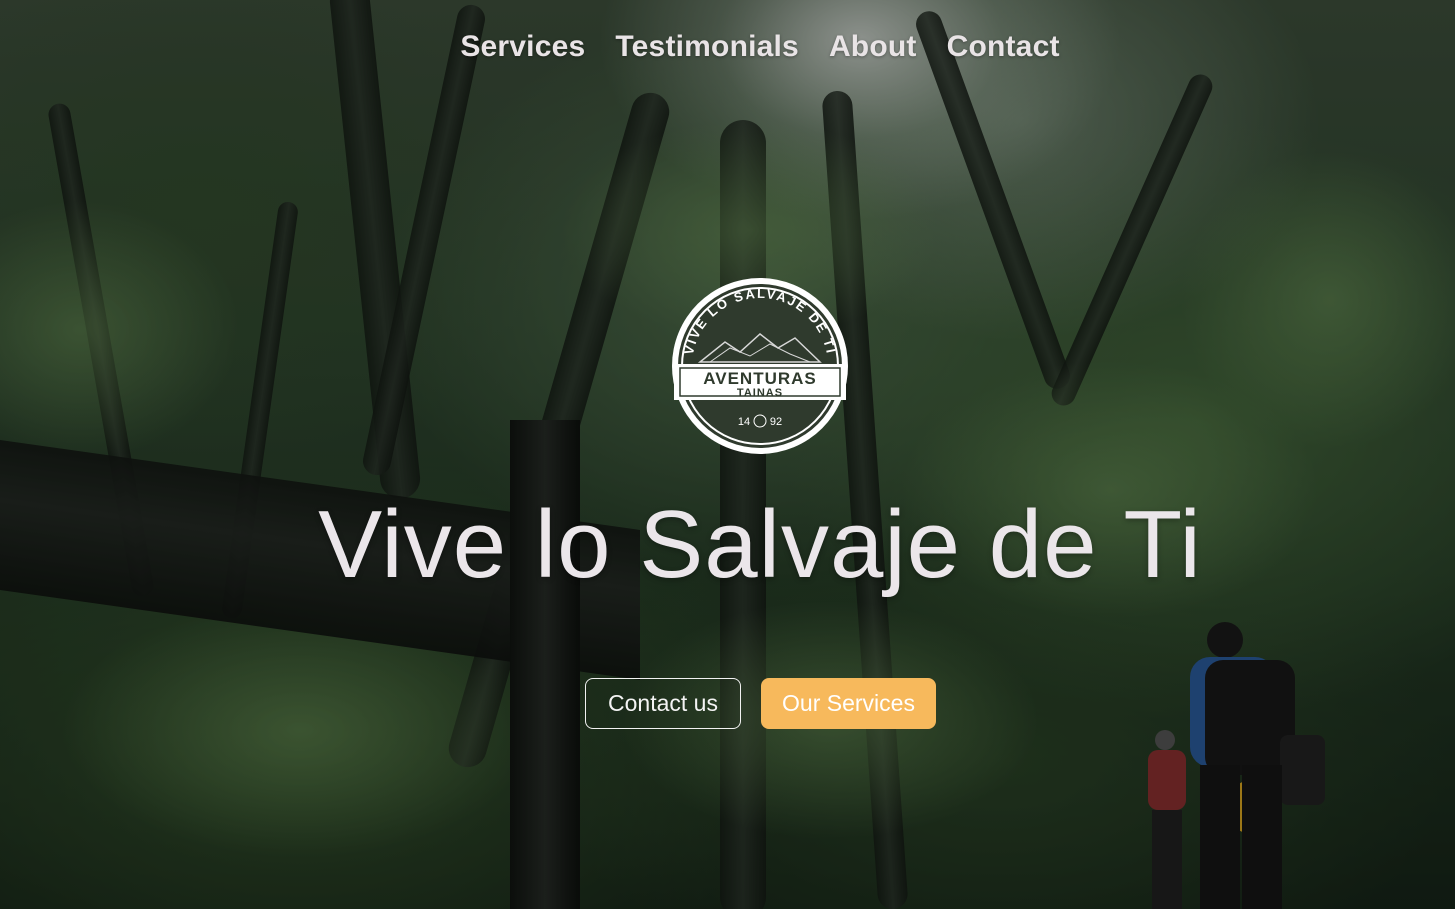 This screenshot has width=1455, height=909. I want to click on cta-buttons: Contact us Our Services, so click(760, 703).